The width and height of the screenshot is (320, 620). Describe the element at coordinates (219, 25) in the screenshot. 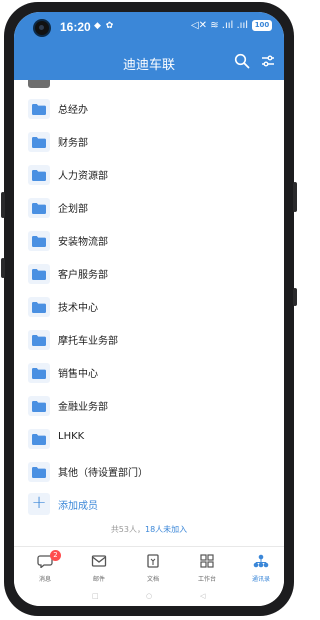

I see `status-signal-icons: ◁✕ ≋ .ııl .ııl` at that location.